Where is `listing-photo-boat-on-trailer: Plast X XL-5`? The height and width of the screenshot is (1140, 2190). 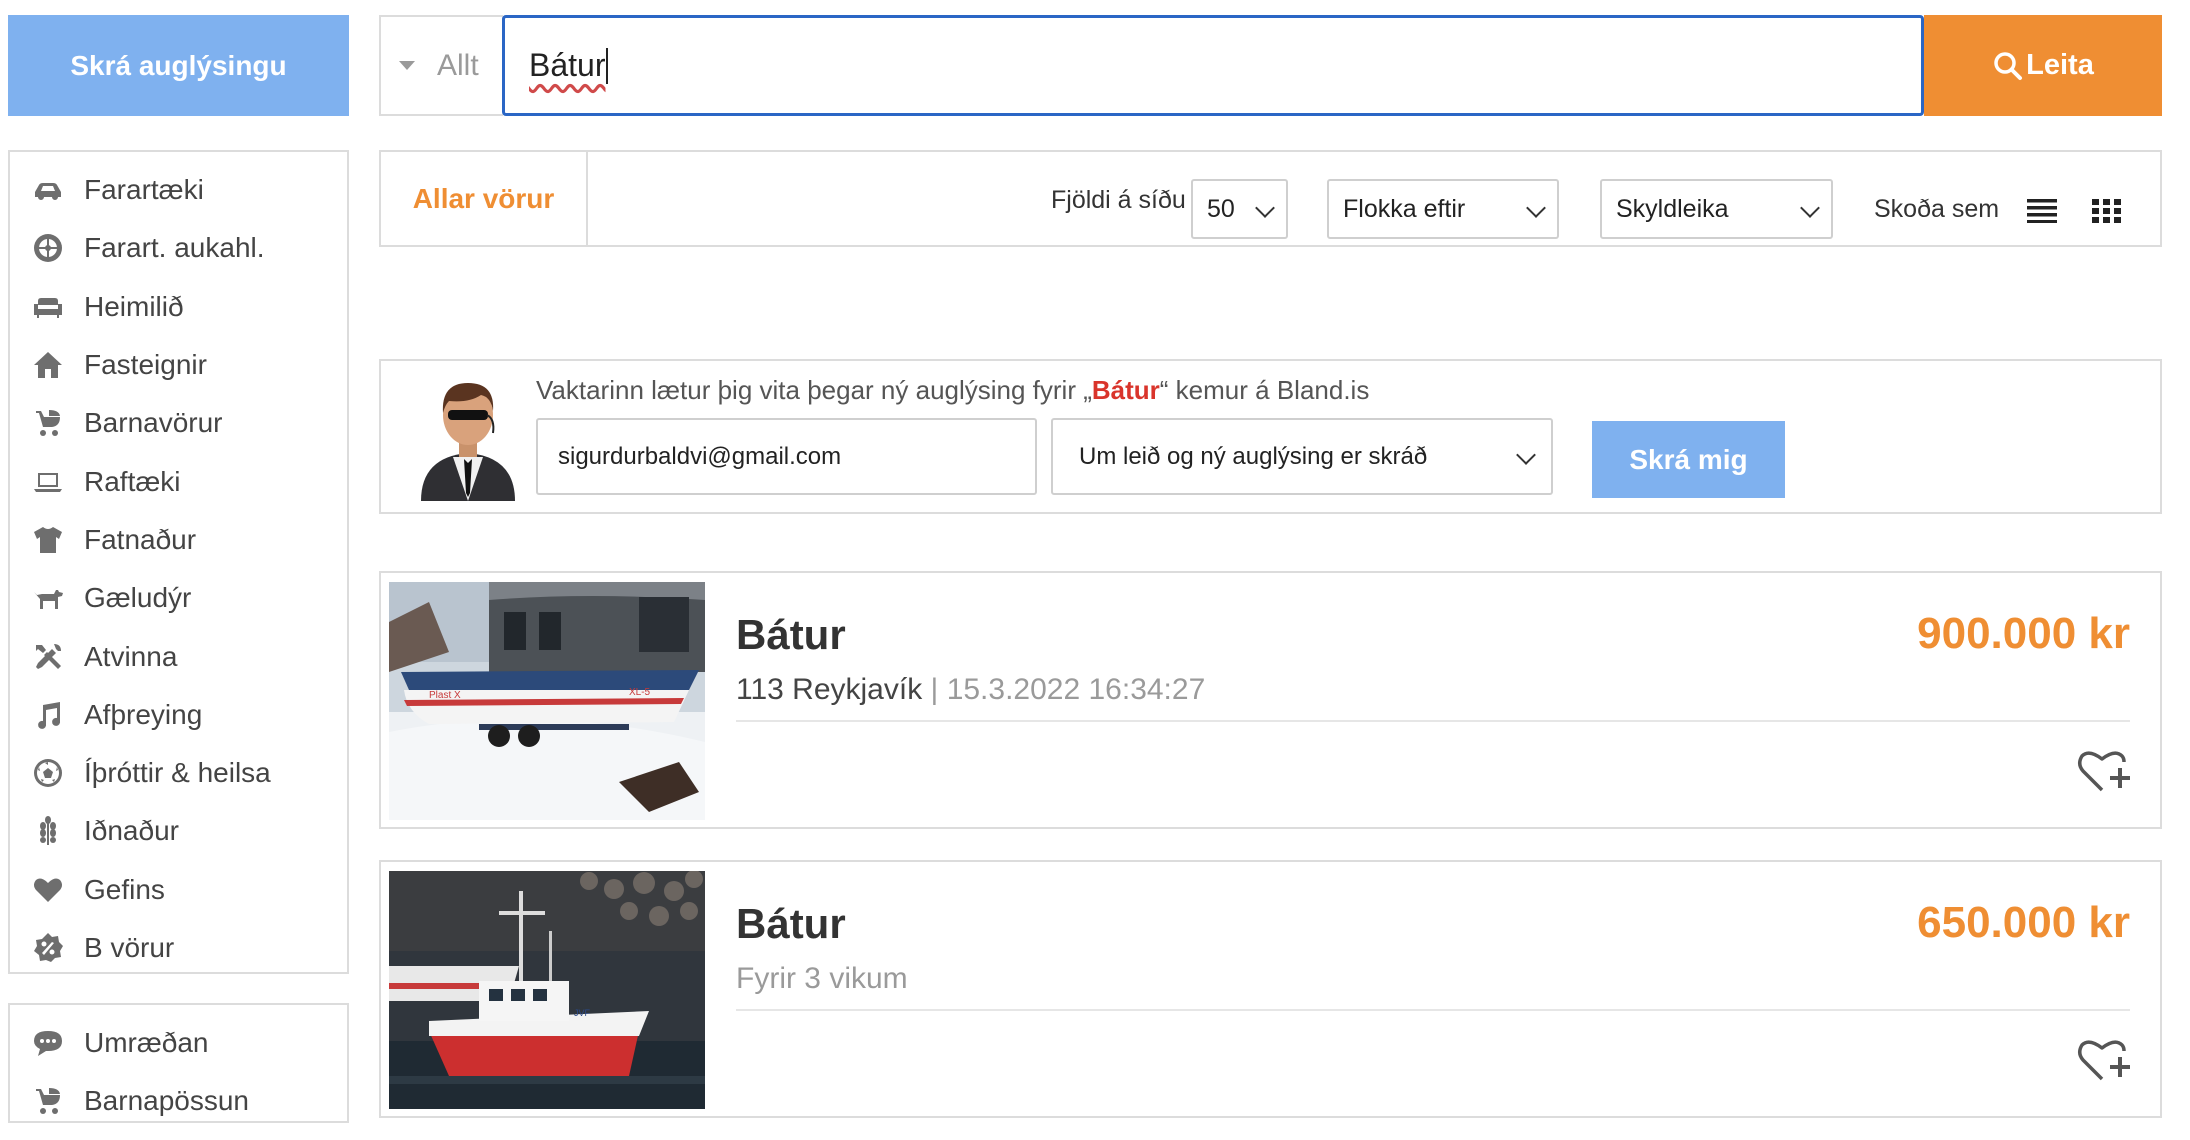 listing-photo-boat-on-trailer: Plast X XL-5 is located at coordinates (547, 701).